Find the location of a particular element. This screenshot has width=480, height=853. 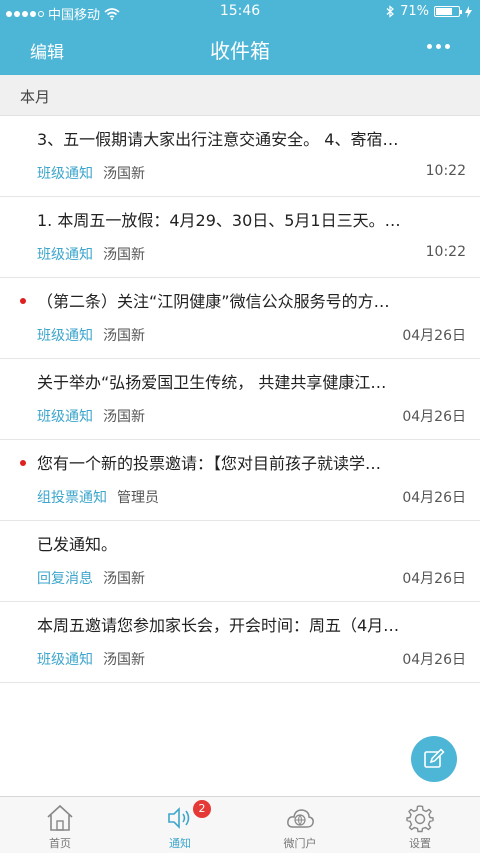

message-title: 已发通知。 is located at coordinates (77, 544).